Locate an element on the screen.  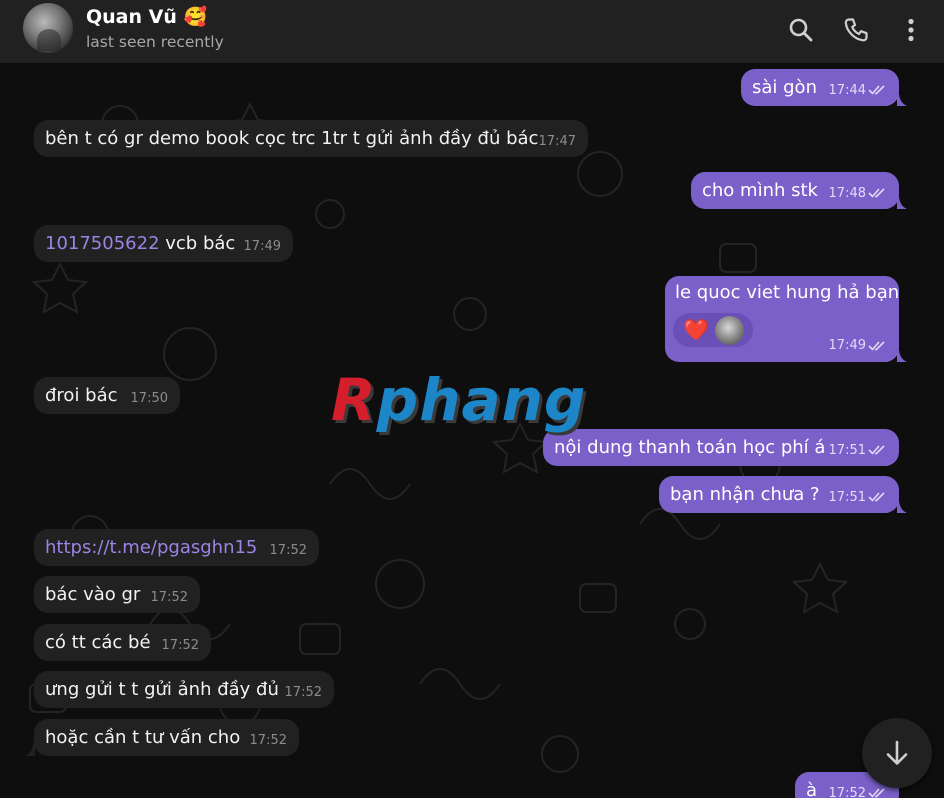
message-text: ưng gửi t t gửi ảnh đầy đủ is located at coordinates (162, 689).